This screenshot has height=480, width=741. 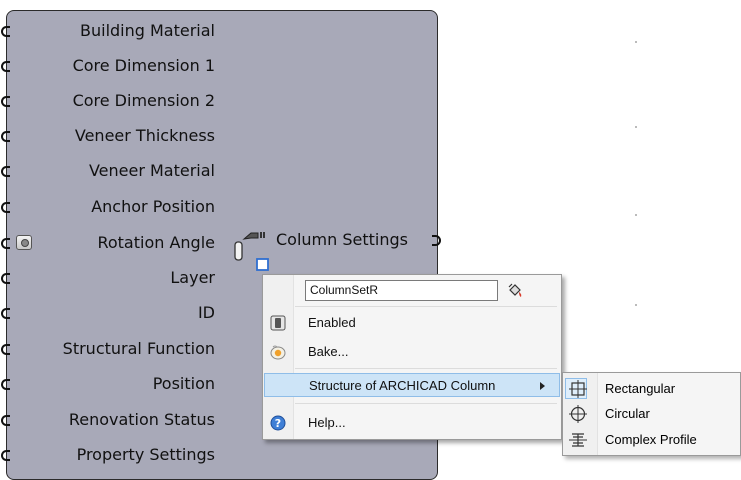 I want to click on submenu-item-label: Complex Profile, so click(x=651, y=439).